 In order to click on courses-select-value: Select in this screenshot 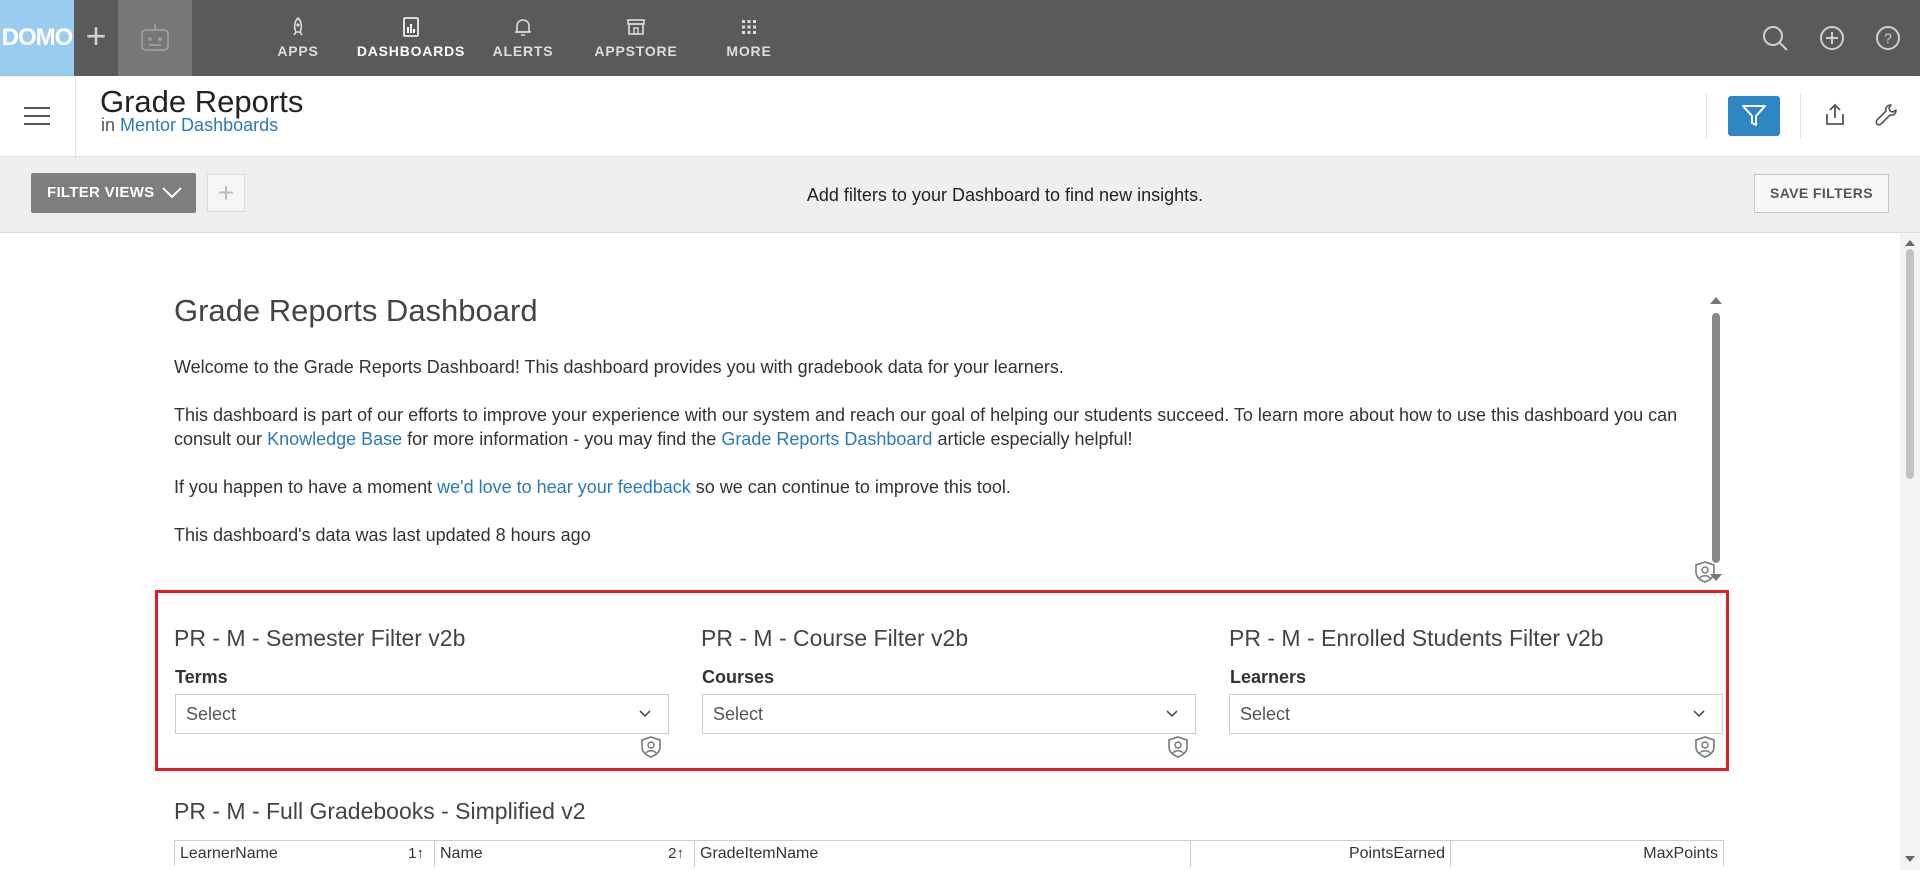, I will do `click(738, 714)`.